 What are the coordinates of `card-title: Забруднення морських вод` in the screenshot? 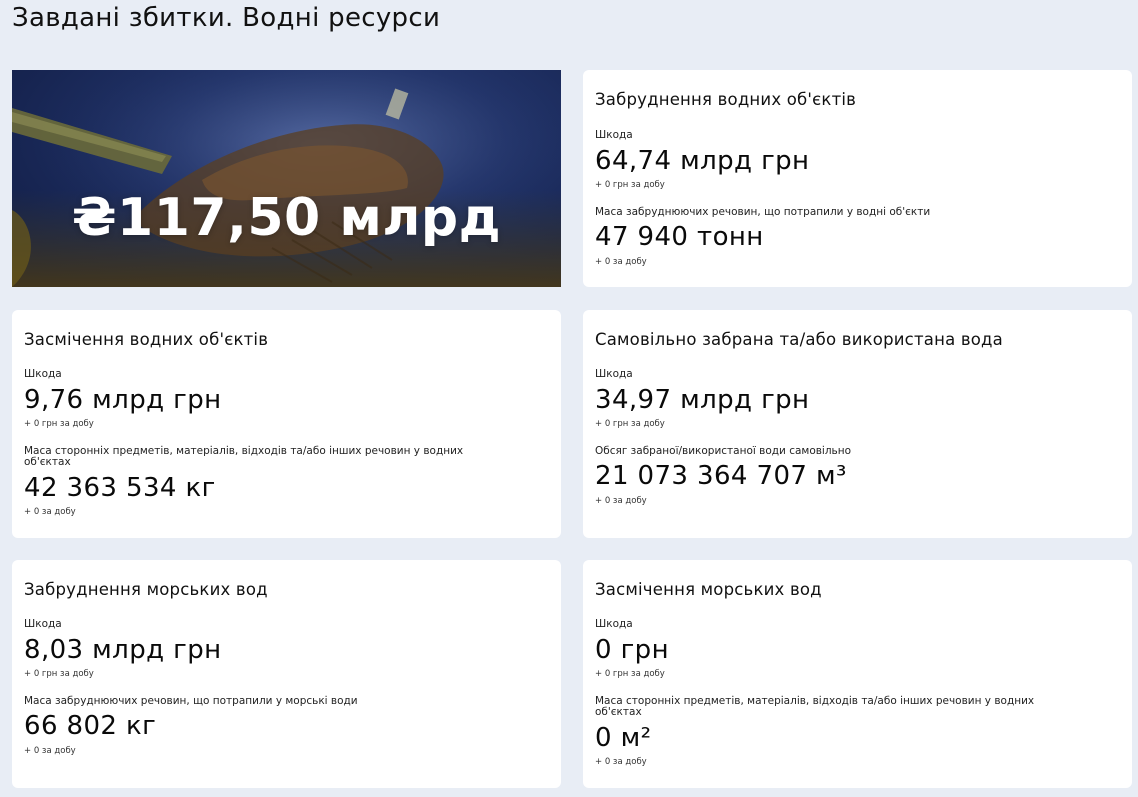 It's located at (146, 589).